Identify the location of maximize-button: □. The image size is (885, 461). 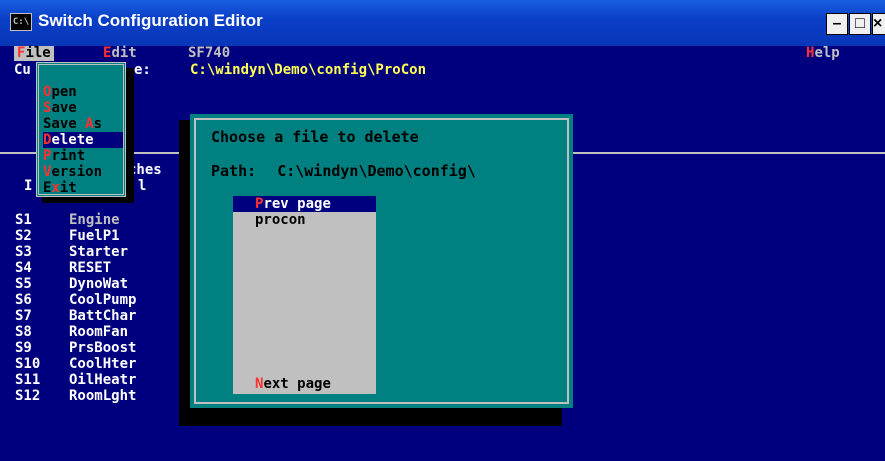
(860, 24).